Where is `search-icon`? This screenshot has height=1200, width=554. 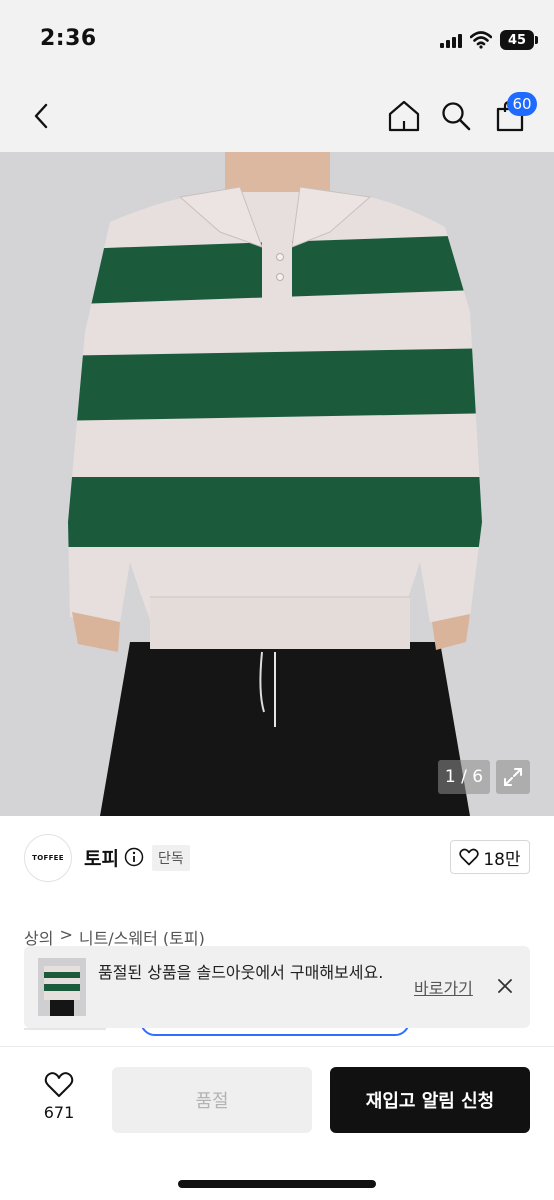
search-icon is located at coordinates (456, 116).